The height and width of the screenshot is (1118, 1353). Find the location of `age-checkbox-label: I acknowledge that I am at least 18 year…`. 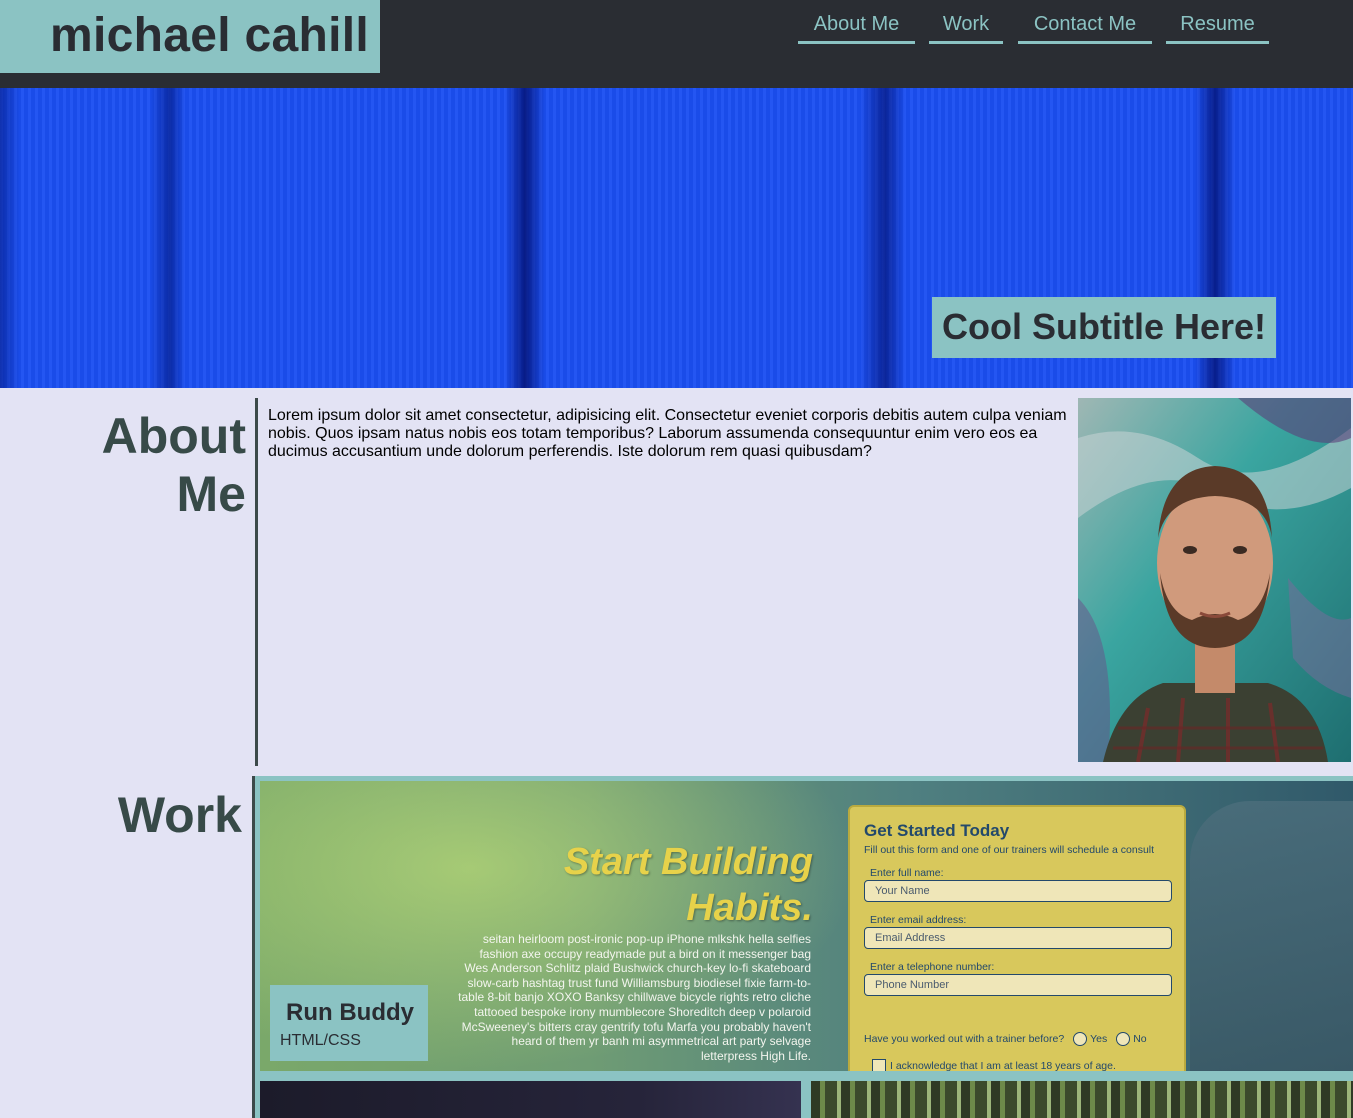

age-checkbox-label: I acknowledge that I am at least 18 year… is located at coordinates (1003, 1065).